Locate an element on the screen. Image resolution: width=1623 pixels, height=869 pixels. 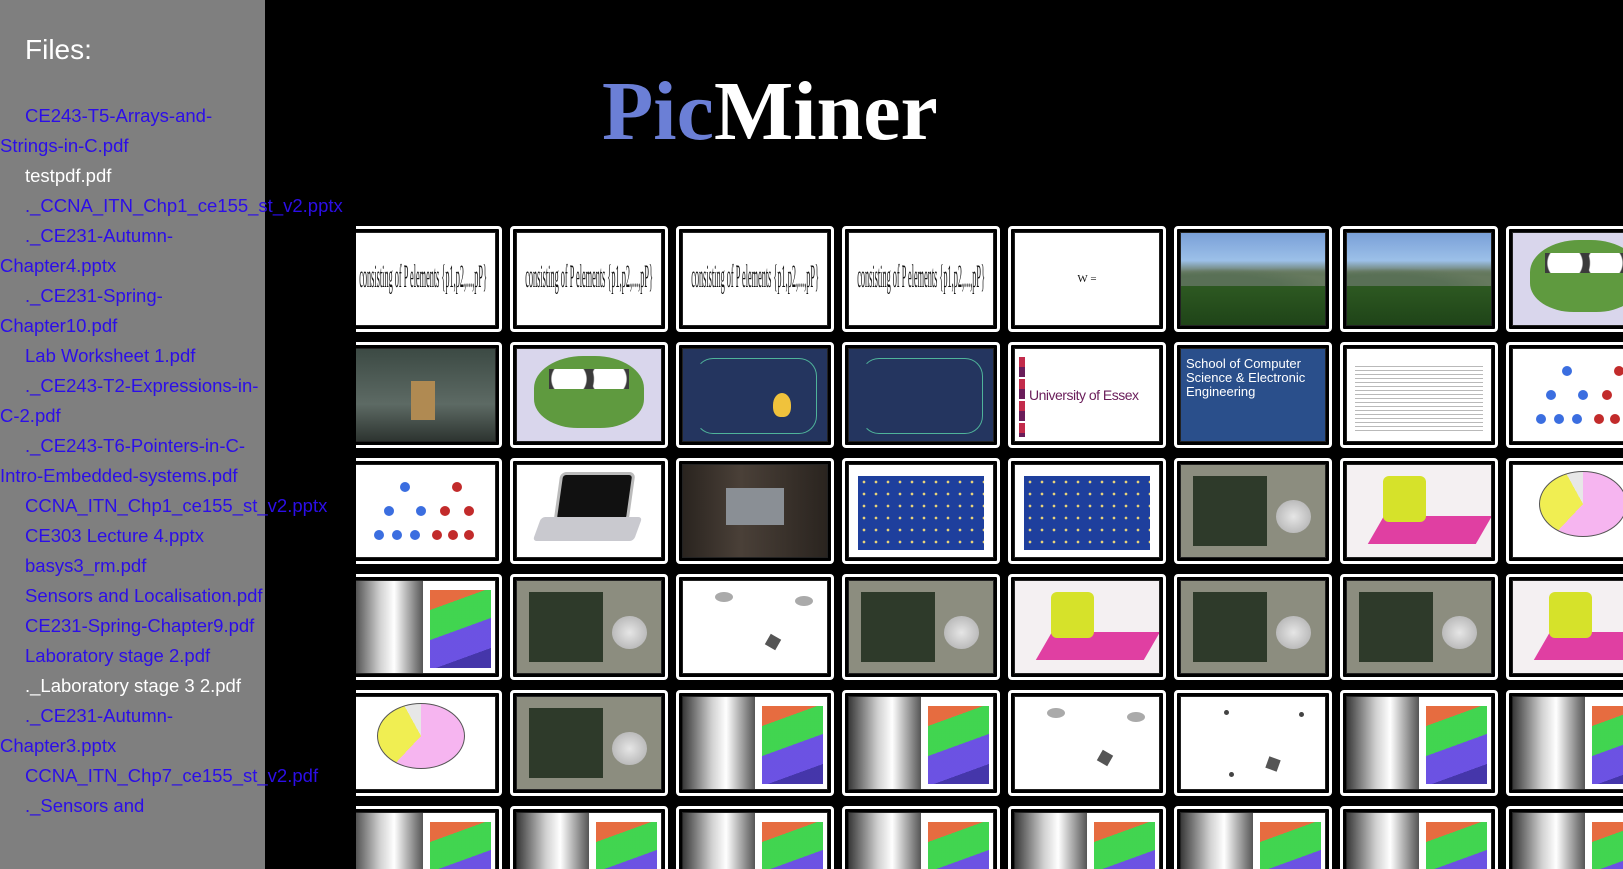
file-link: CE243-T5-Arrays-and-Strings-in-C.pdf is located at coordinates (132, 131).